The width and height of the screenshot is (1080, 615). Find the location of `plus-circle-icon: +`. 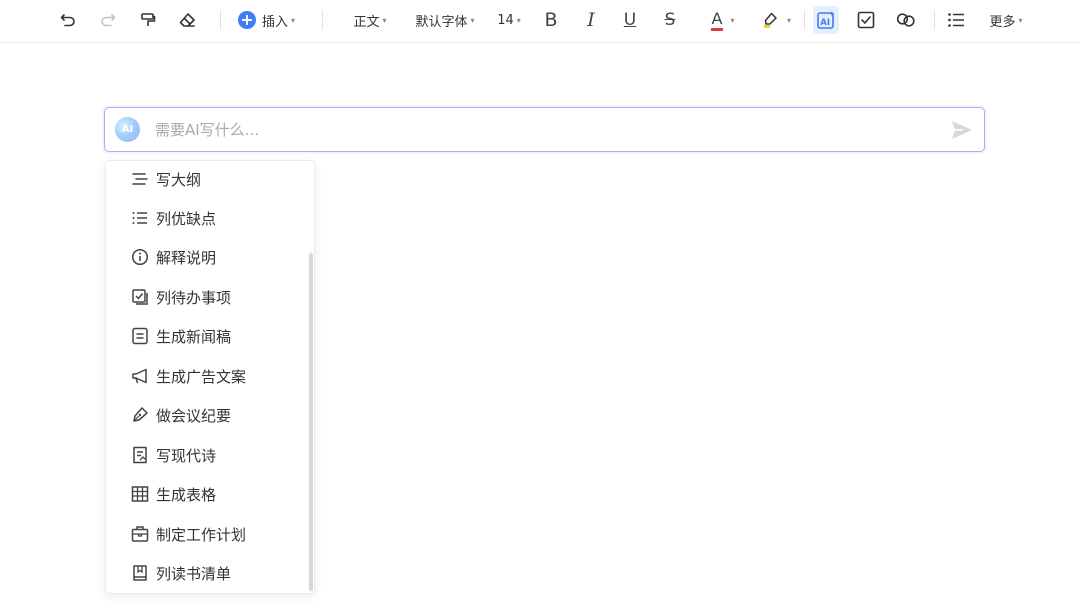

plus-circle-icon: + is located at coordinates (247, 20).